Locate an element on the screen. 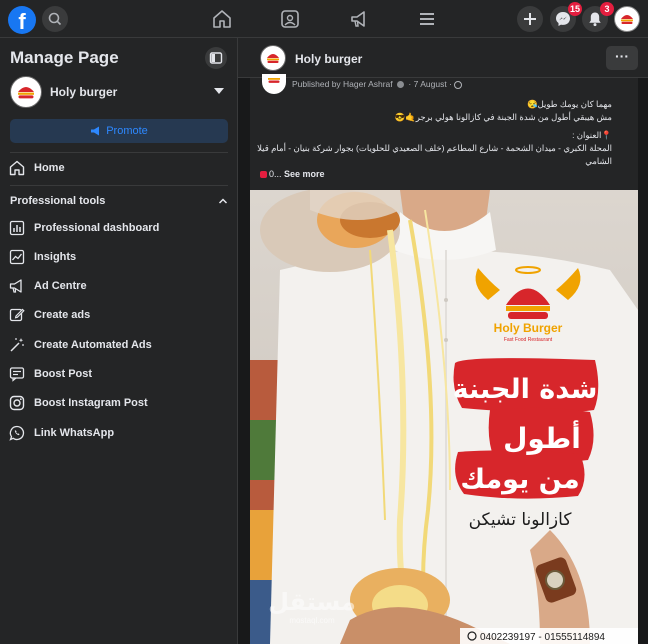 Image resolution: width=648 pixels, height=644 pixels. sidebar-item-label: Ad Centre is located at coordinates (60, 286).